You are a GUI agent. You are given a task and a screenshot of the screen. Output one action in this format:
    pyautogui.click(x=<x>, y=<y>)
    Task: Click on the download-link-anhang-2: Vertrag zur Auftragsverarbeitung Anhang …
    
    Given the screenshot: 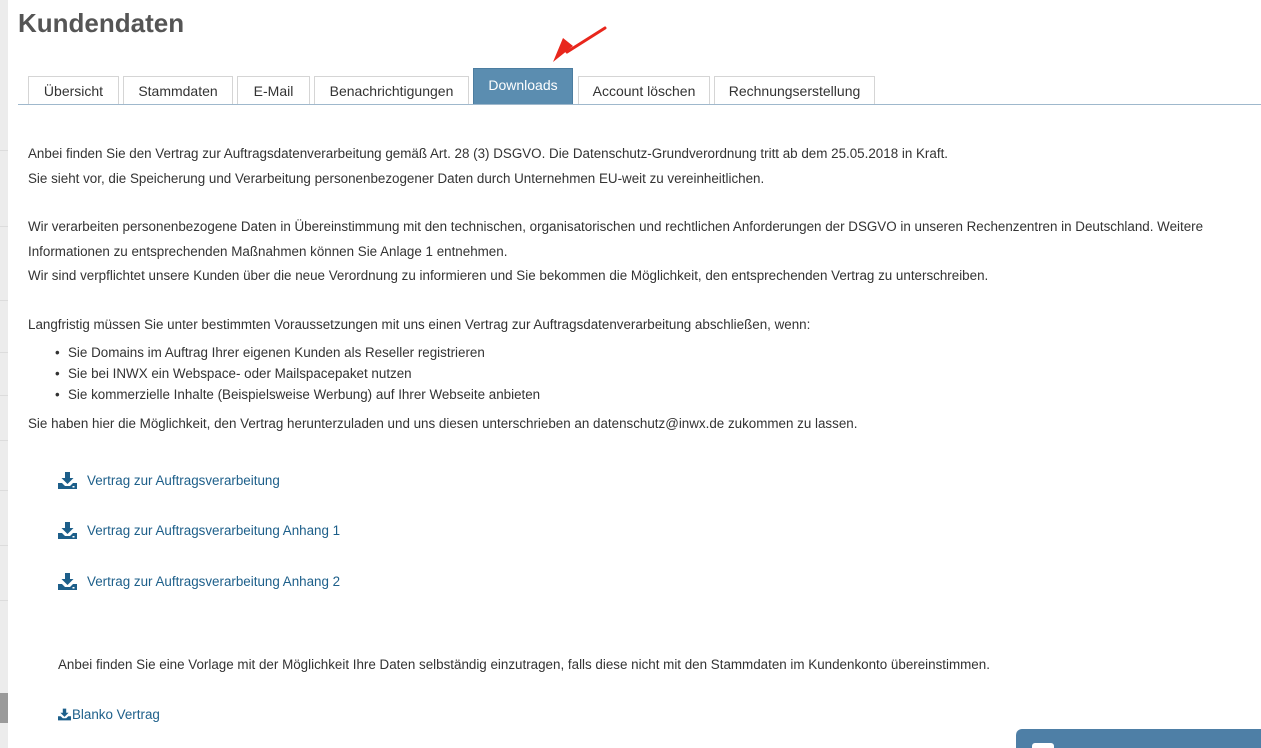 What is the action you would take?
    pyautogui.click(x=199, y=581)
    